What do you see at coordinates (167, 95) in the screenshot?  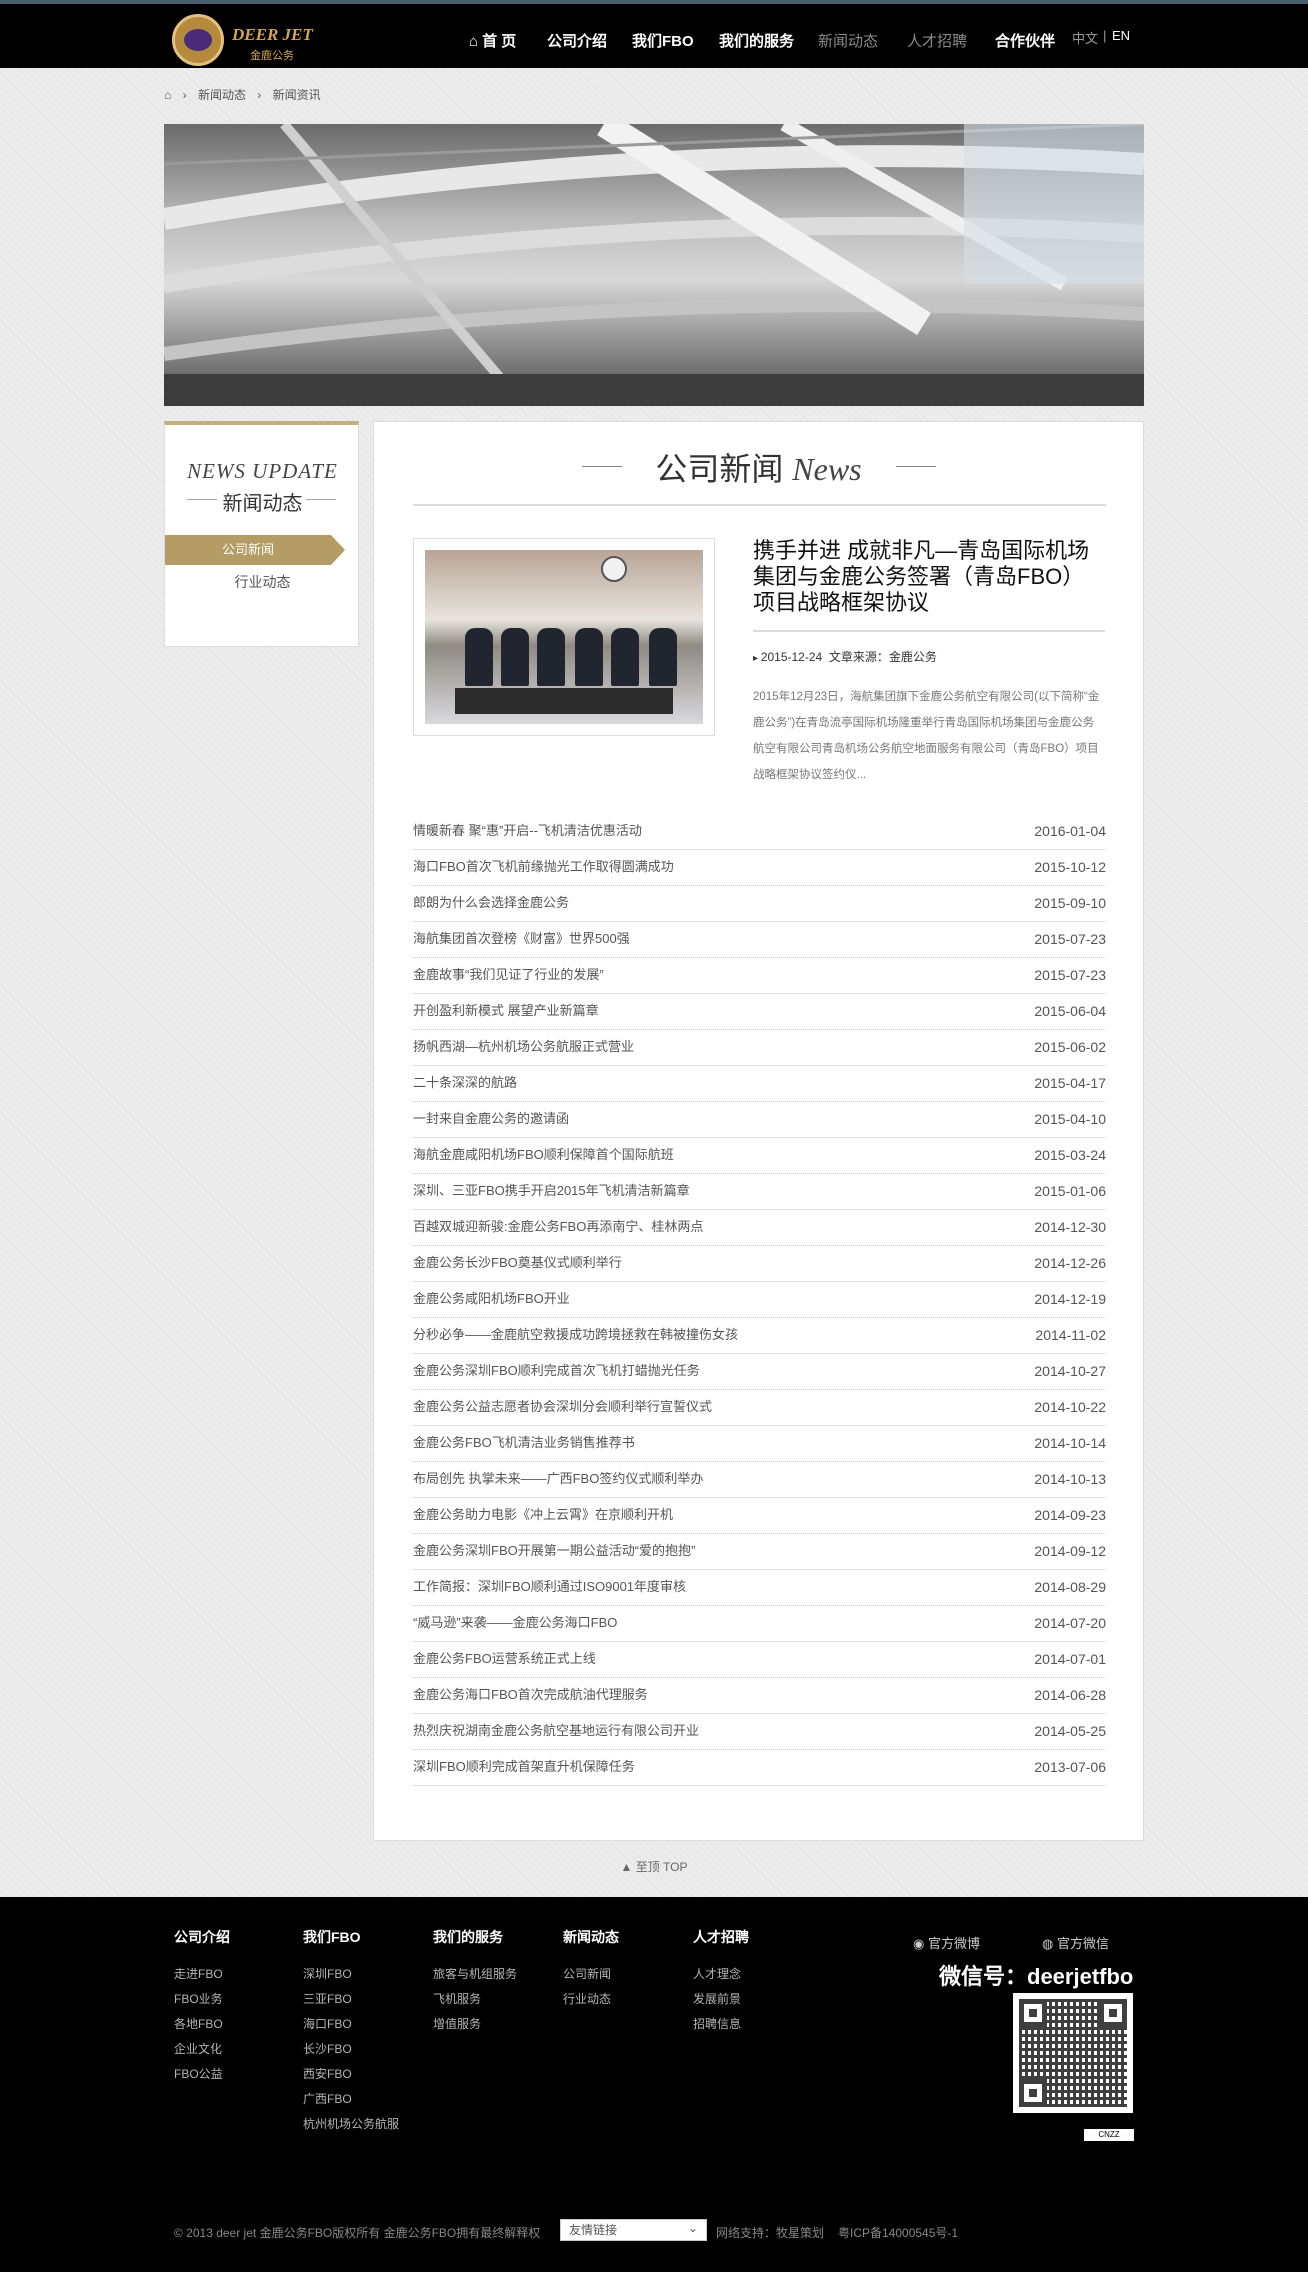 I see `home-icon: ⌂` at bounding box center [167, 95].